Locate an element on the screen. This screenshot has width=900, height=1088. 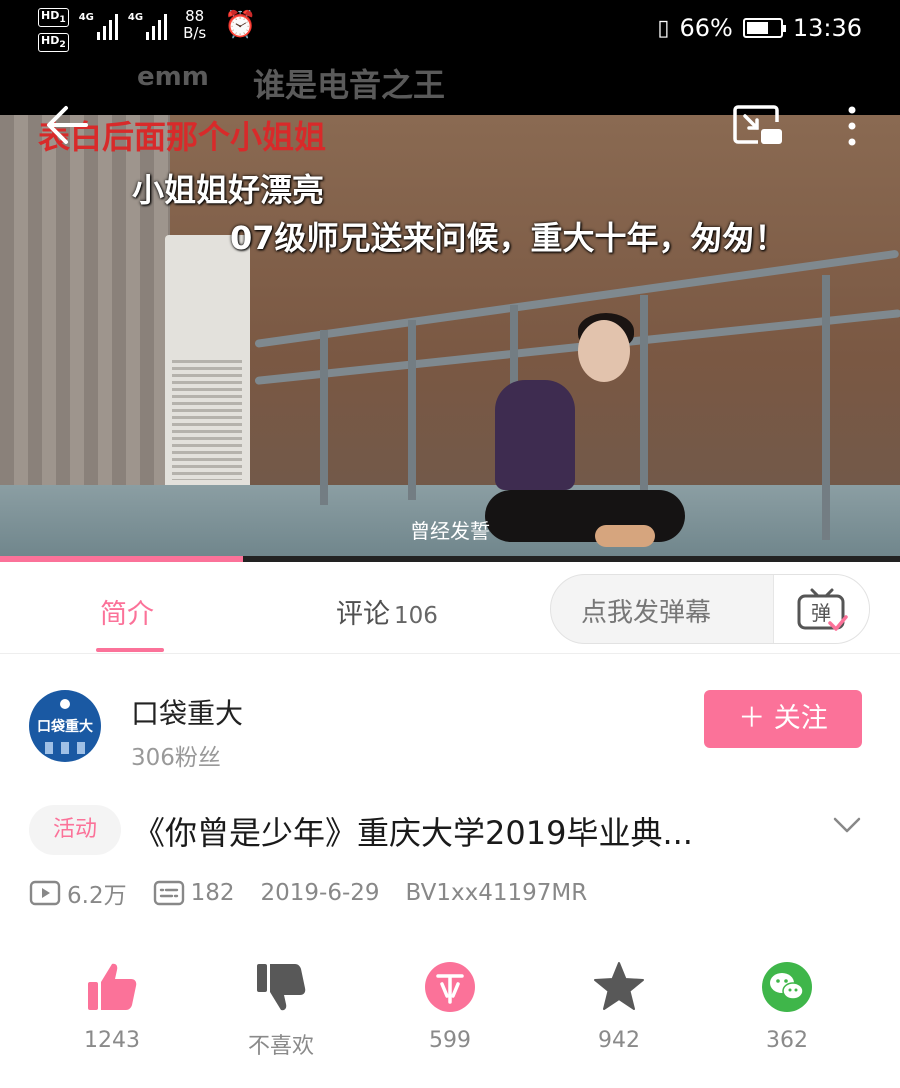
hd2-badge: HD2 is located at coordinates (53, 43).